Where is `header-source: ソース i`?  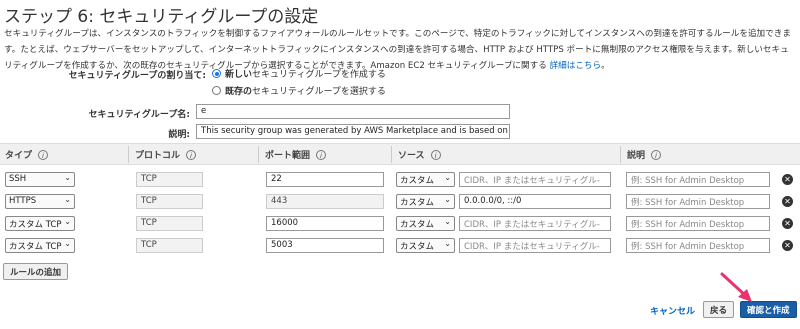
header-source: ソース i is located at coordinates (419, 154).